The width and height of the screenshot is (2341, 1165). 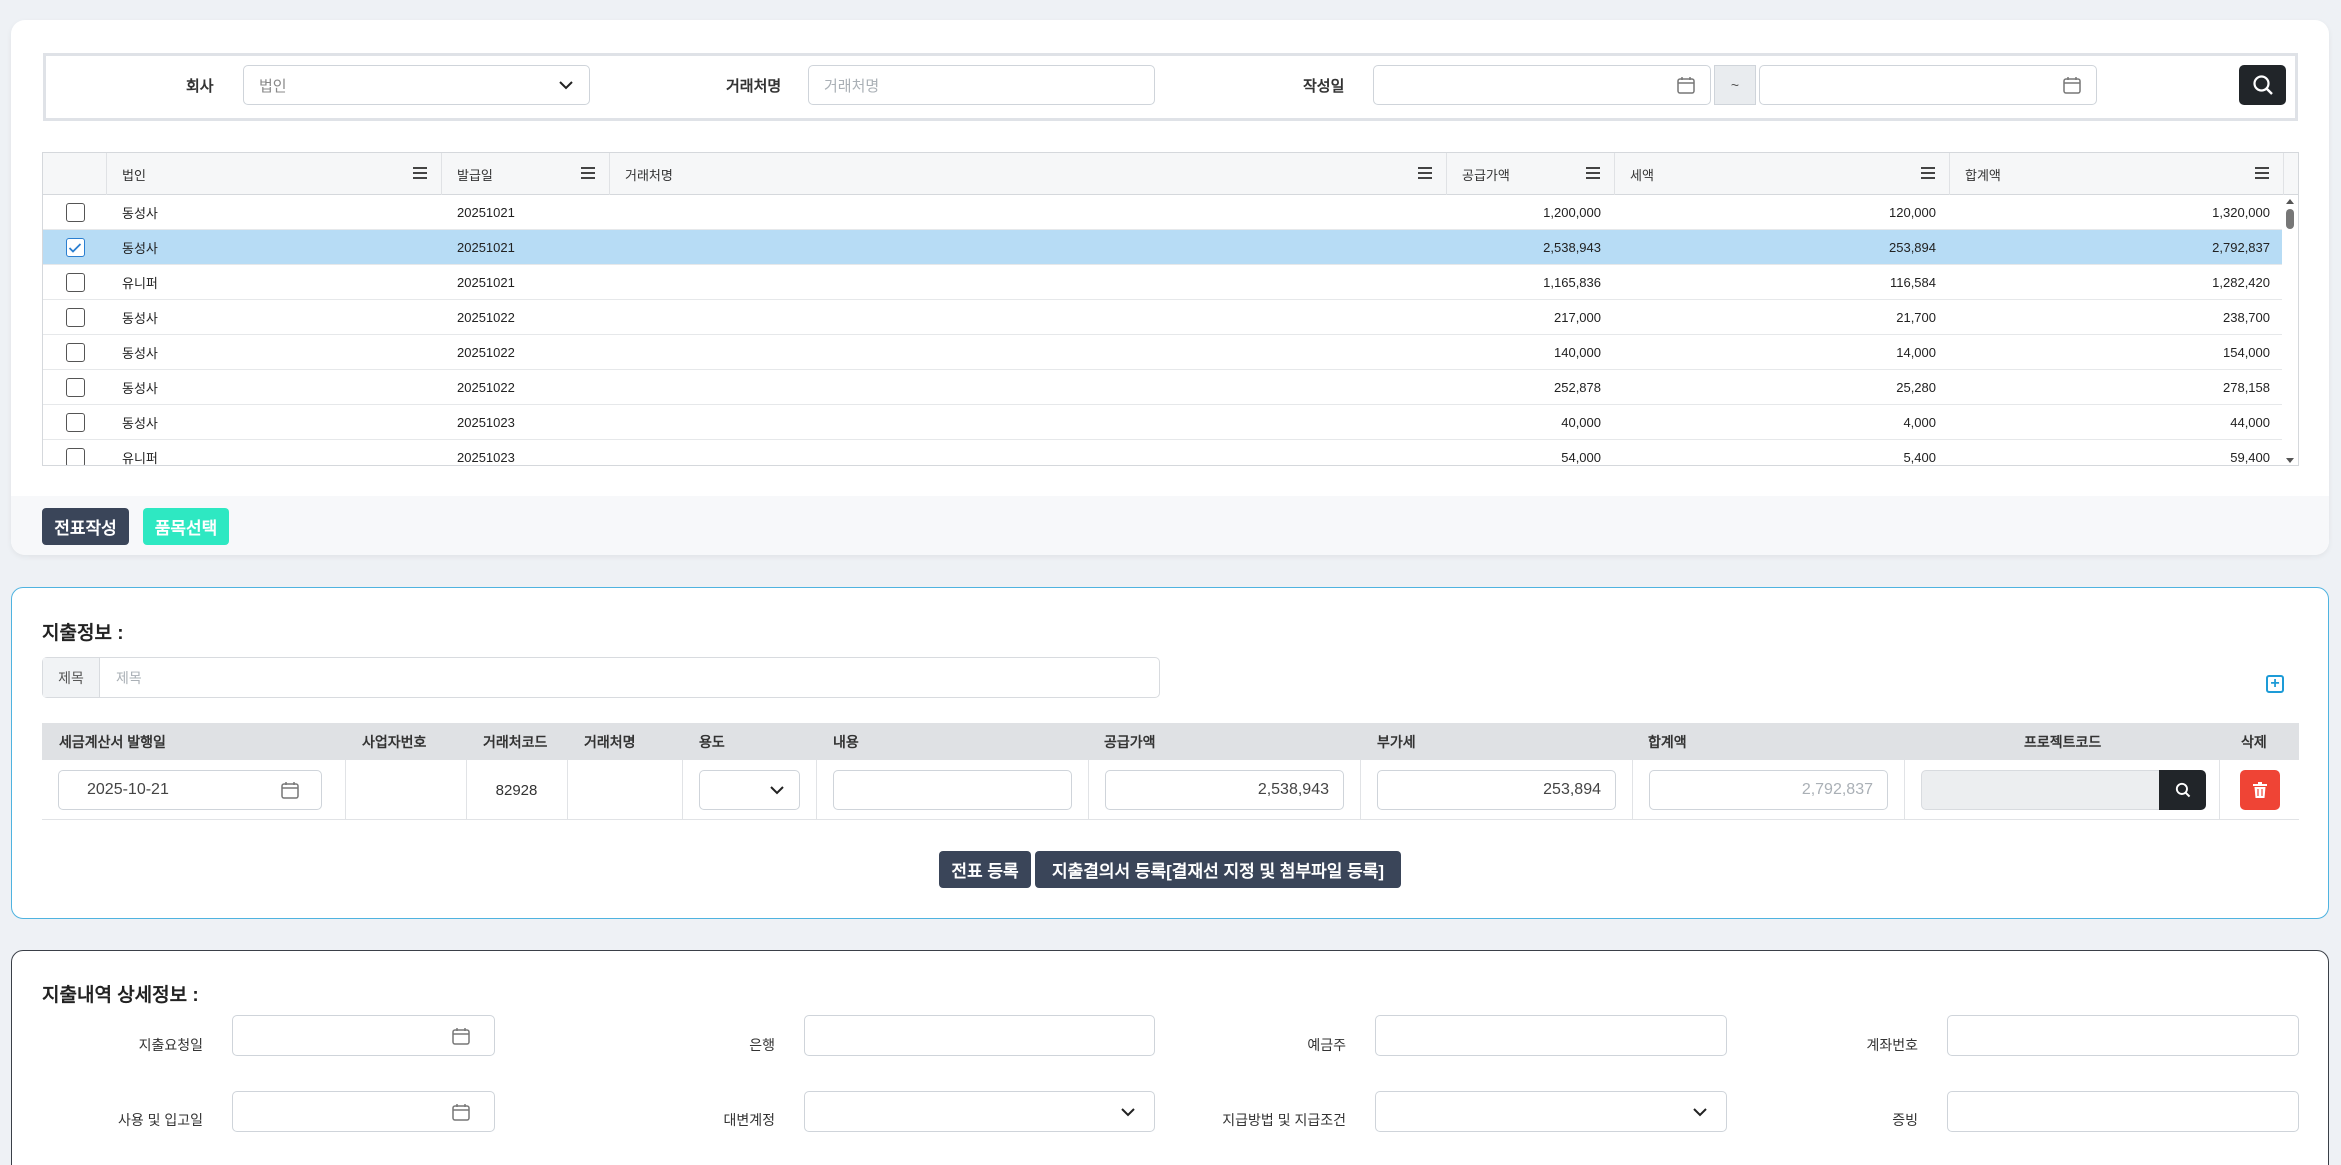 I want to click on cell-tax: 21,700, so click(x=1916, y=317).